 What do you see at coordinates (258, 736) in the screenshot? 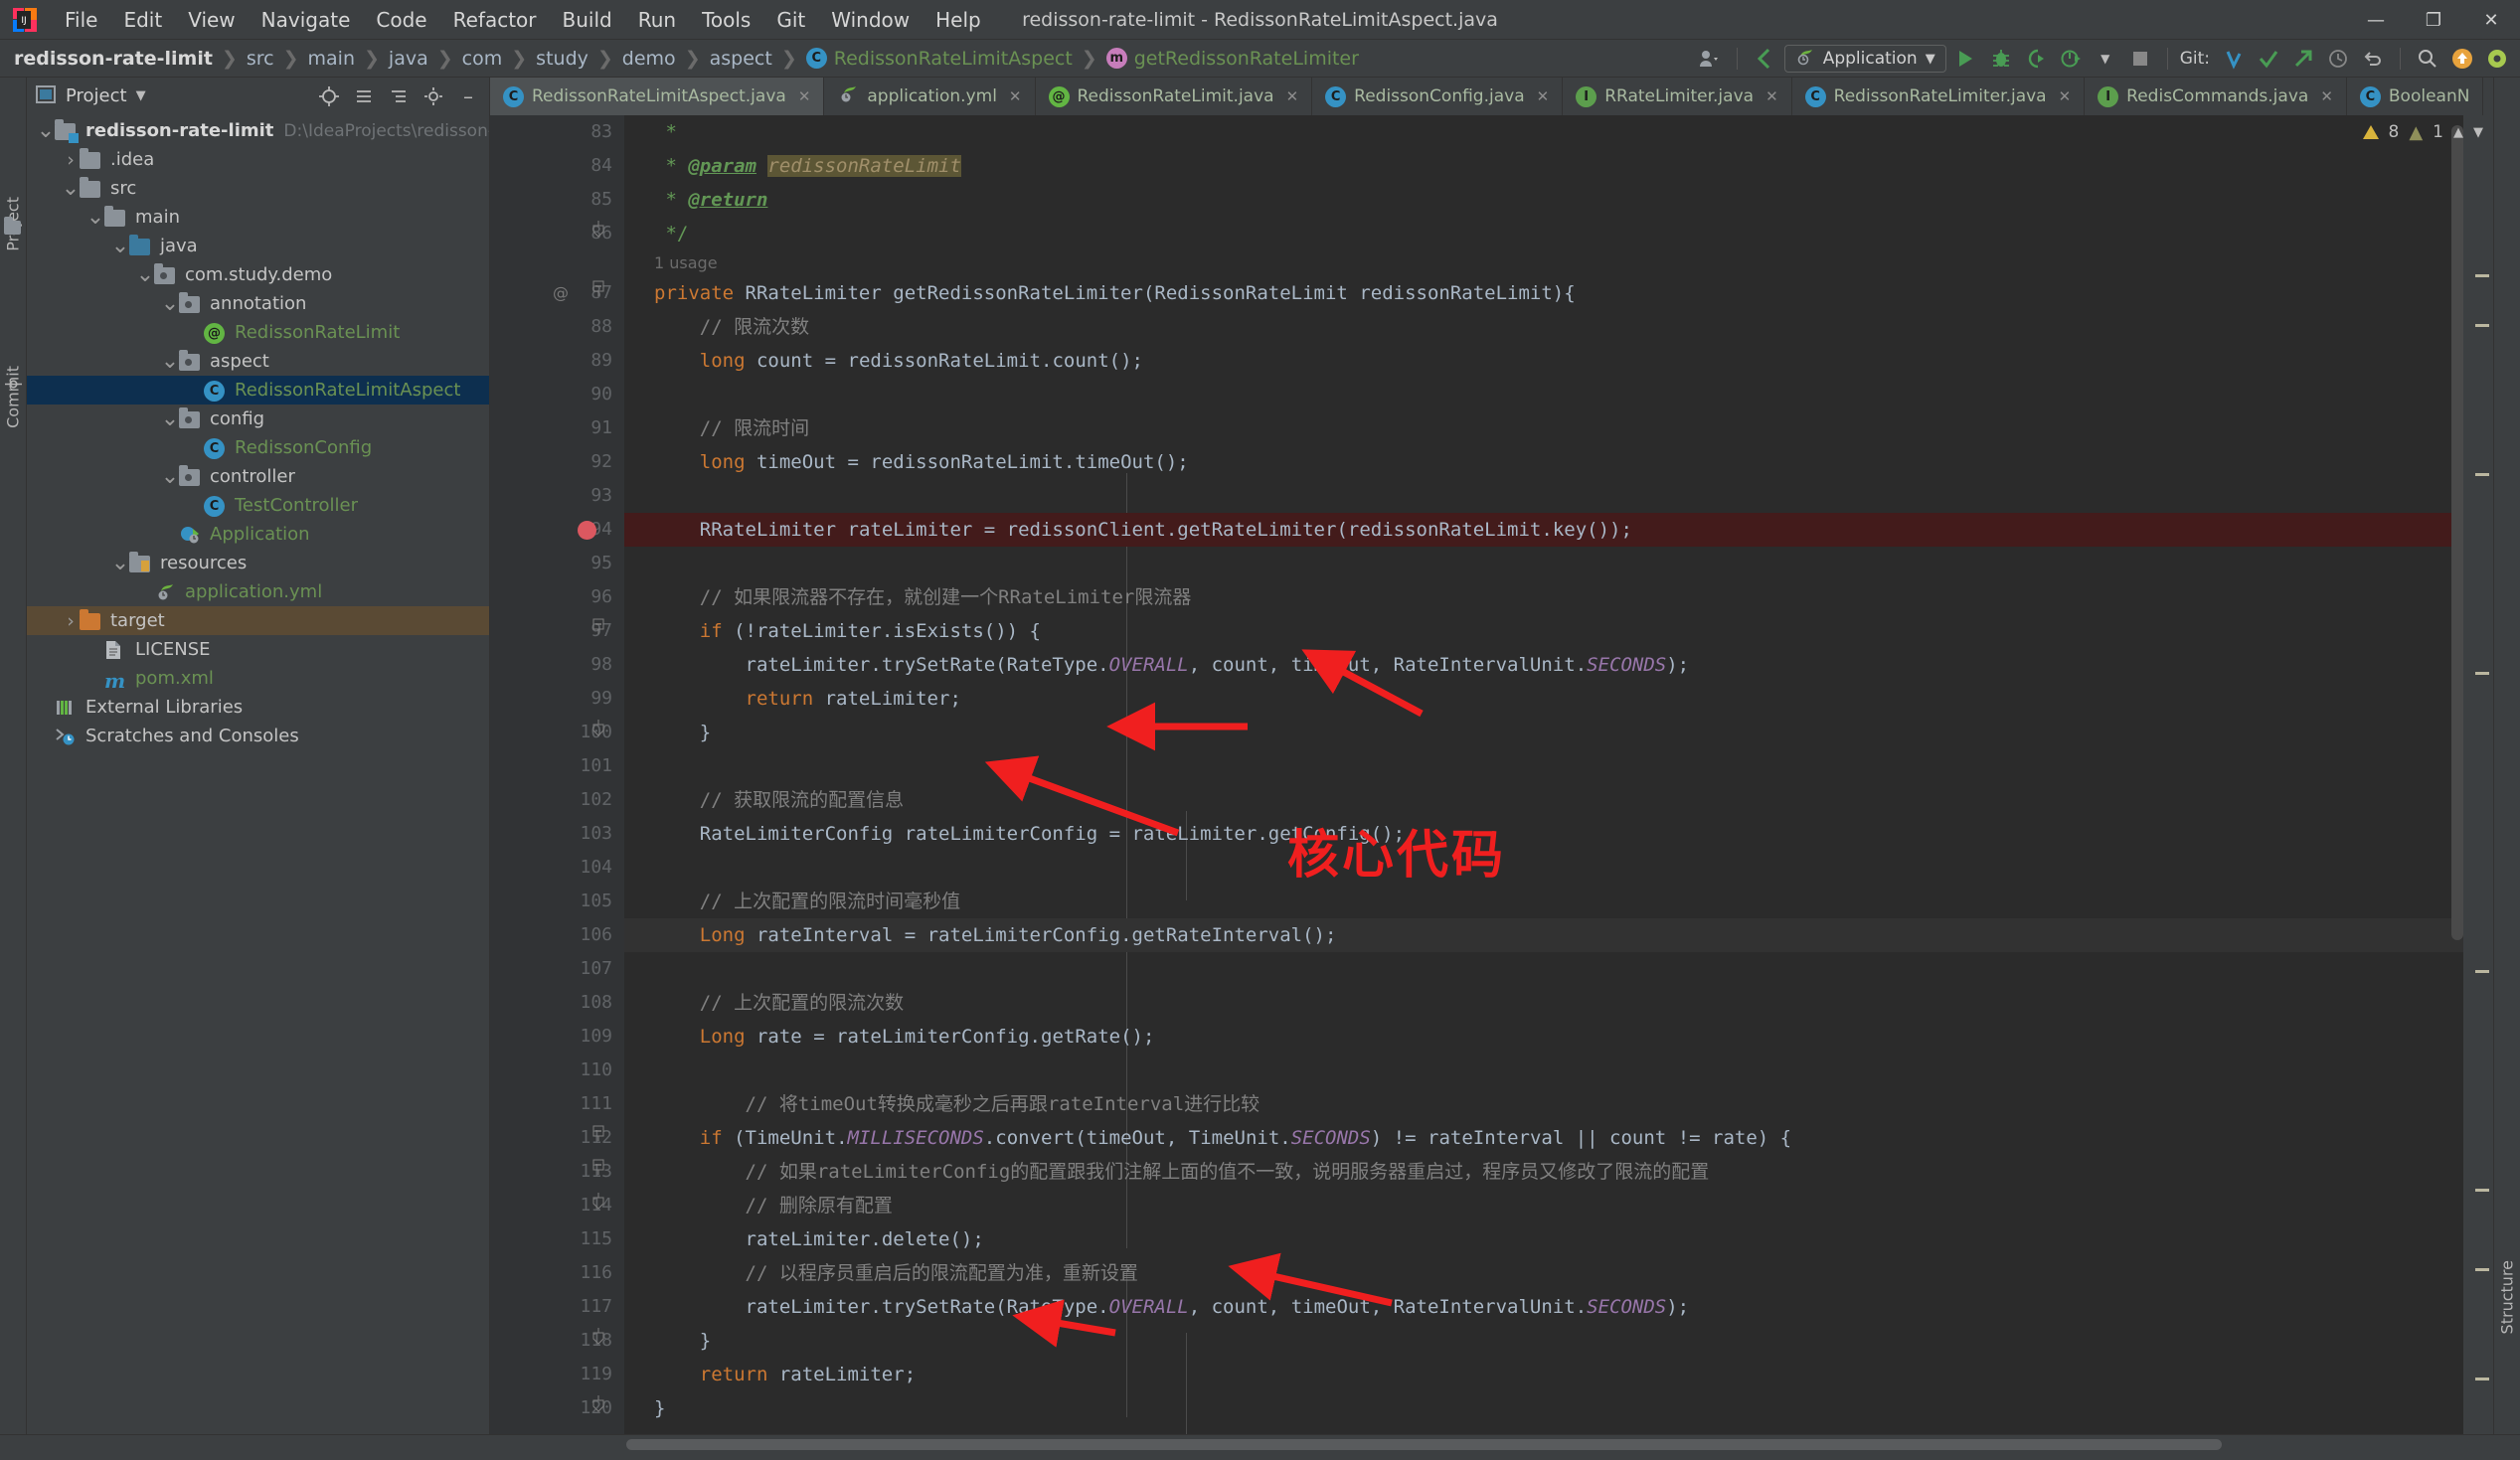
I see `tree-item-scratches-and-consoles: Scratches and Consoles` at bounding box center [258, 736].